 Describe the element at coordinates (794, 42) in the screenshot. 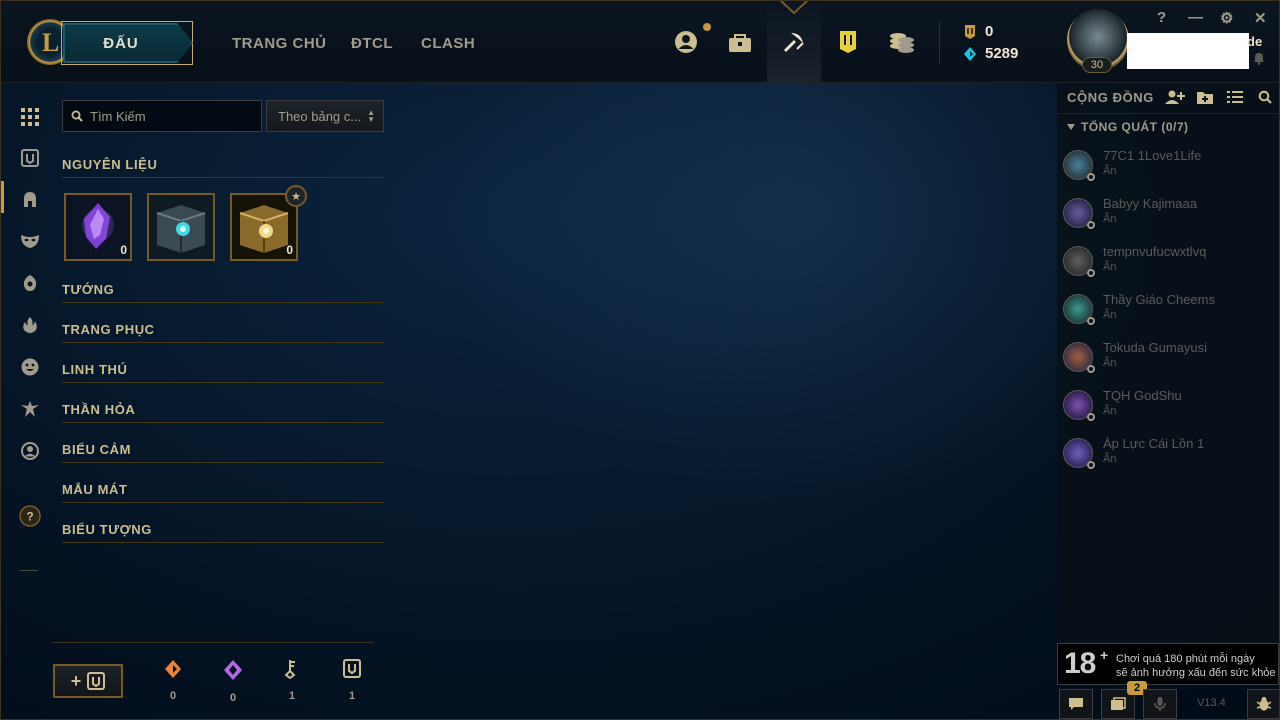

I see `loot-icon` at that location.